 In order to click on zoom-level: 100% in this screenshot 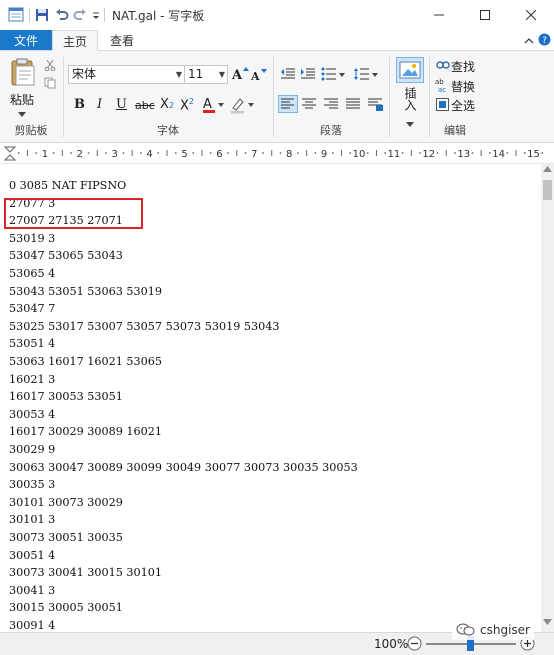, I will do `click(391, 644)`.